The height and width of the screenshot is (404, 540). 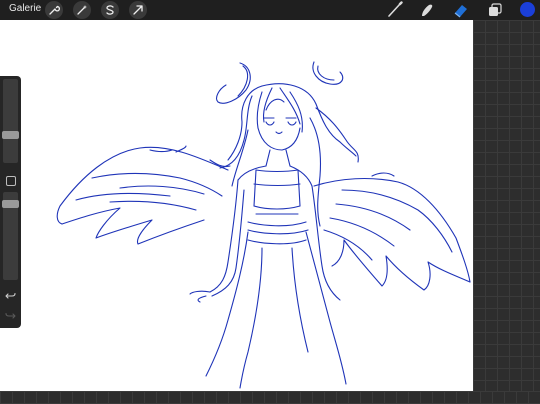 I want to click on smudge-icon, so click(x=427, y=10).